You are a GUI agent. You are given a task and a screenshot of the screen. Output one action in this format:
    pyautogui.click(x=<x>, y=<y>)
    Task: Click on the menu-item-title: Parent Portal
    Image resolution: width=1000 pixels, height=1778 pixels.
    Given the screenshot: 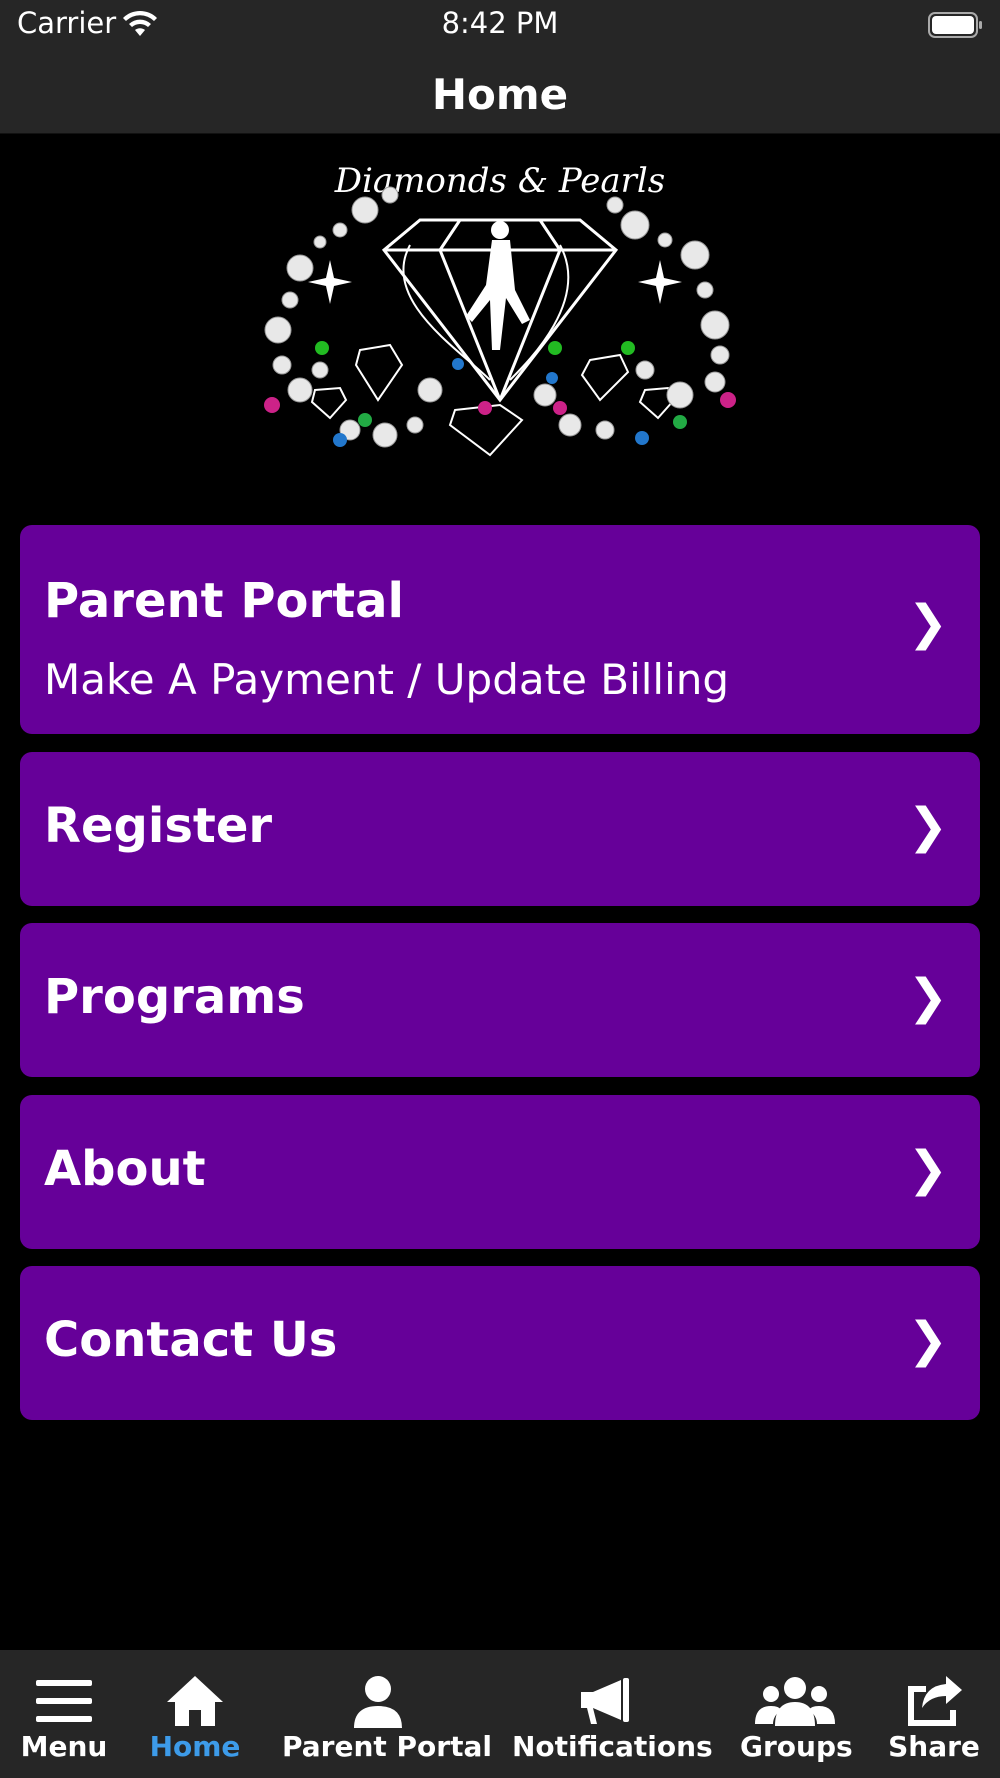 What is the action you would take?
    pyautogui.click(x=224, y=601)
    